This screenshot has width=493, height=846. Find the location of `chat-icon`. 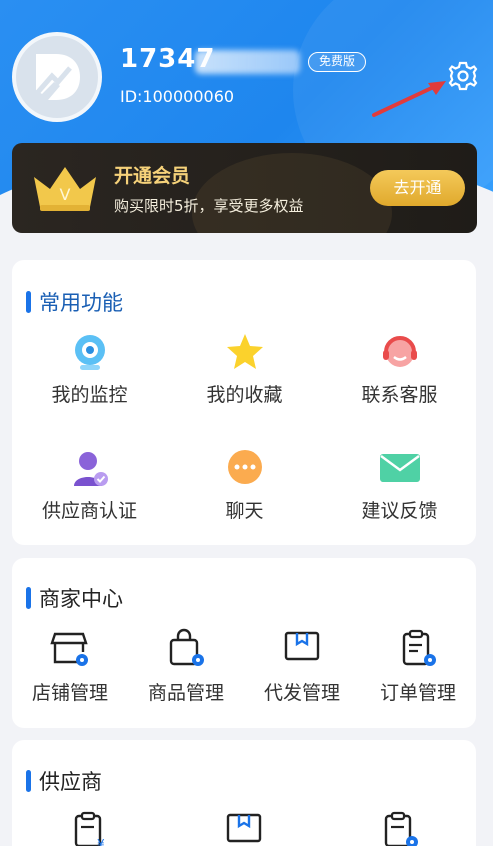

chat-icon is located at coordinates (244, 467).